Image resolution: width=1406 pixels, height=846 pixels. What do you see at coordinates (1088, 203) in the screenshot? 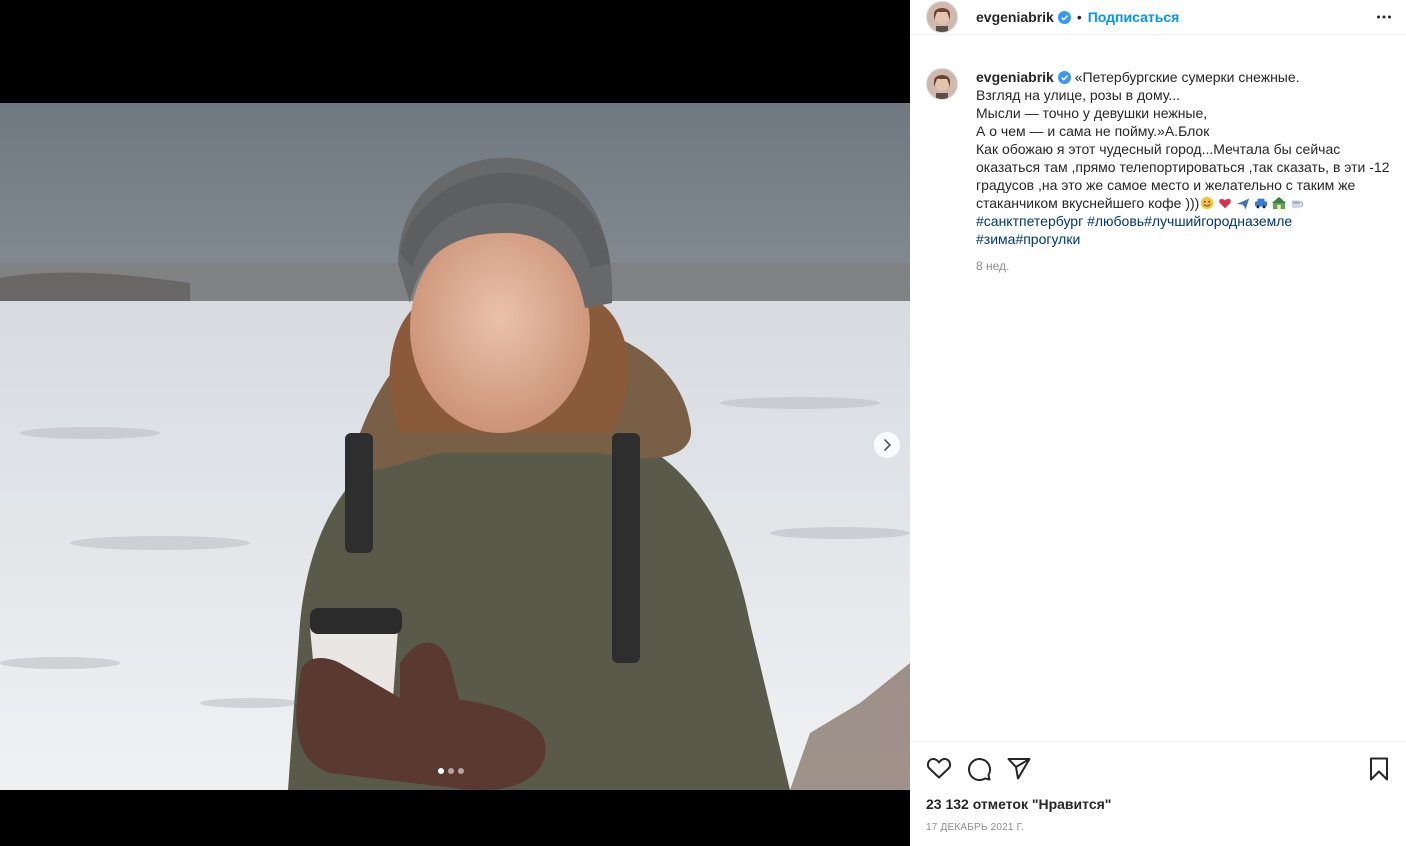
I see `caption-line-text: стаканчиком вкуснейшего кофе )))` at bounding box center [1088, 203].